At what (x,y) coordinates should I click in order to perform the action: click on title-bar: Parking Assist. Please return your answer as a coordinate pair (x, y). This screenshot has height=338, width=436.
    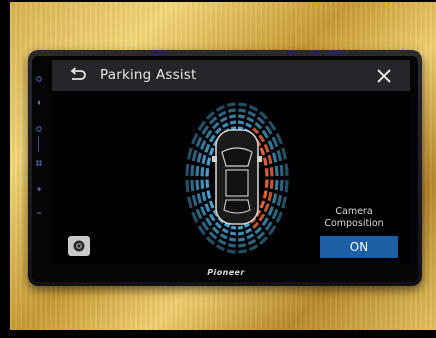
    Looking at the image, I should click on (231, 75).